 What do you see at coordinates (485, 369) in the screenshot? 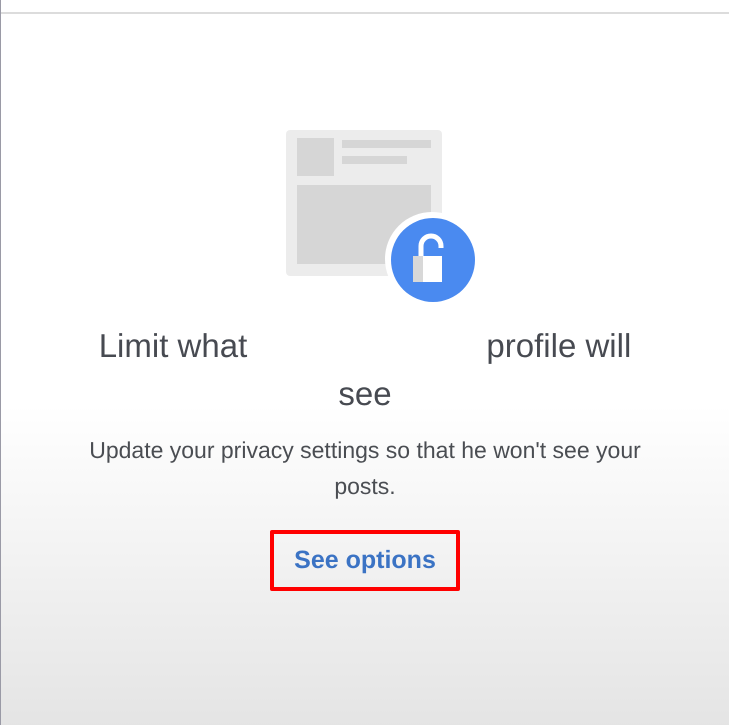
I see `title-text: profile will see` at bounding box center [485, 369].